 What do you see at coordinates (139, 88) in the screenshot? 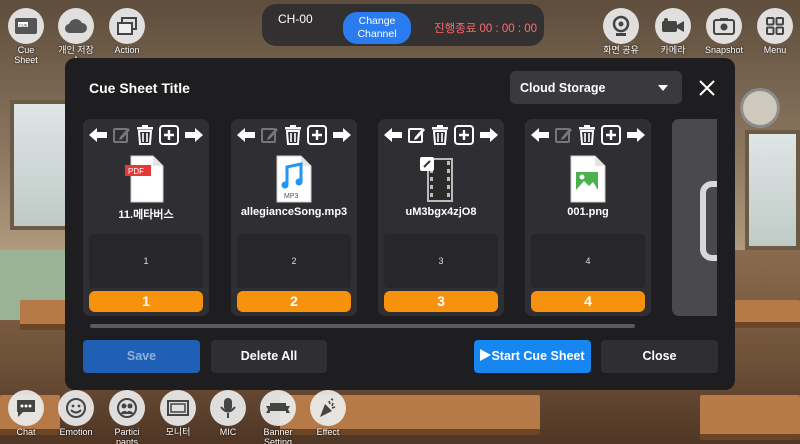
I see `dialog-title: Cue Sheet Title` at bounding box center [139, 88].